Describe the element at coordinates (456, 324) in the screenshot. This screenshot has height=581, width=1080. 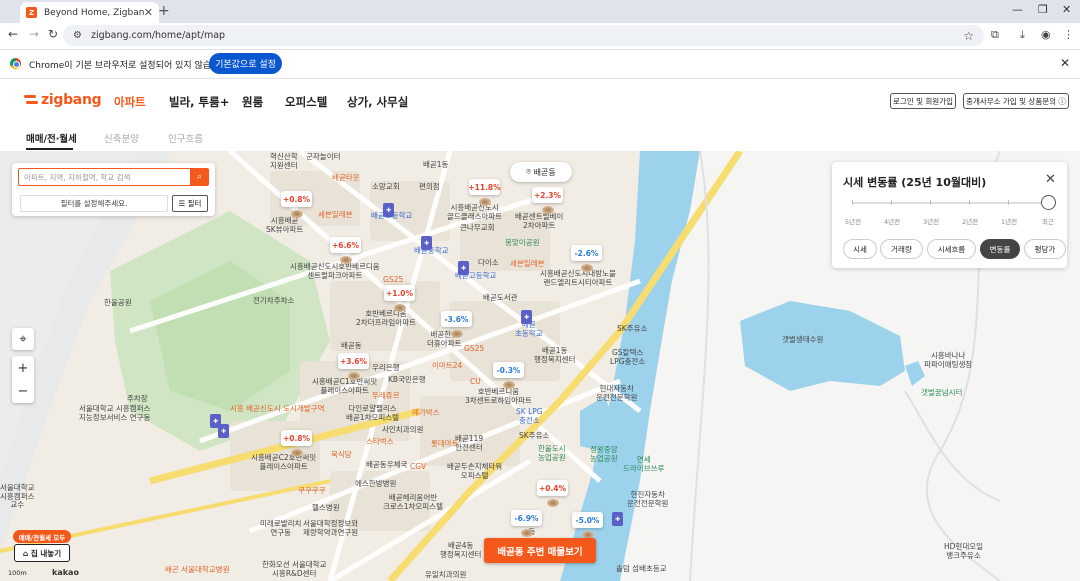
I see `price-change-badge: -3.6%` at that location.